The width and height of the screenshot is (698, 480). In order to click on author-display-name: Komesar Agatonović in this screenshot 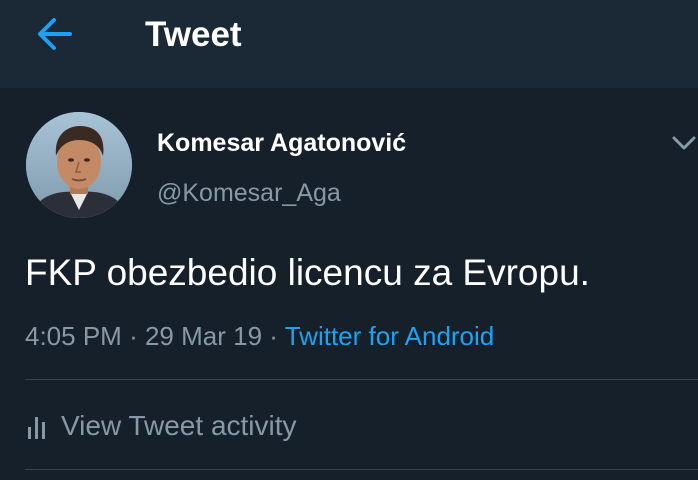, I will do `click(281, 143)`.